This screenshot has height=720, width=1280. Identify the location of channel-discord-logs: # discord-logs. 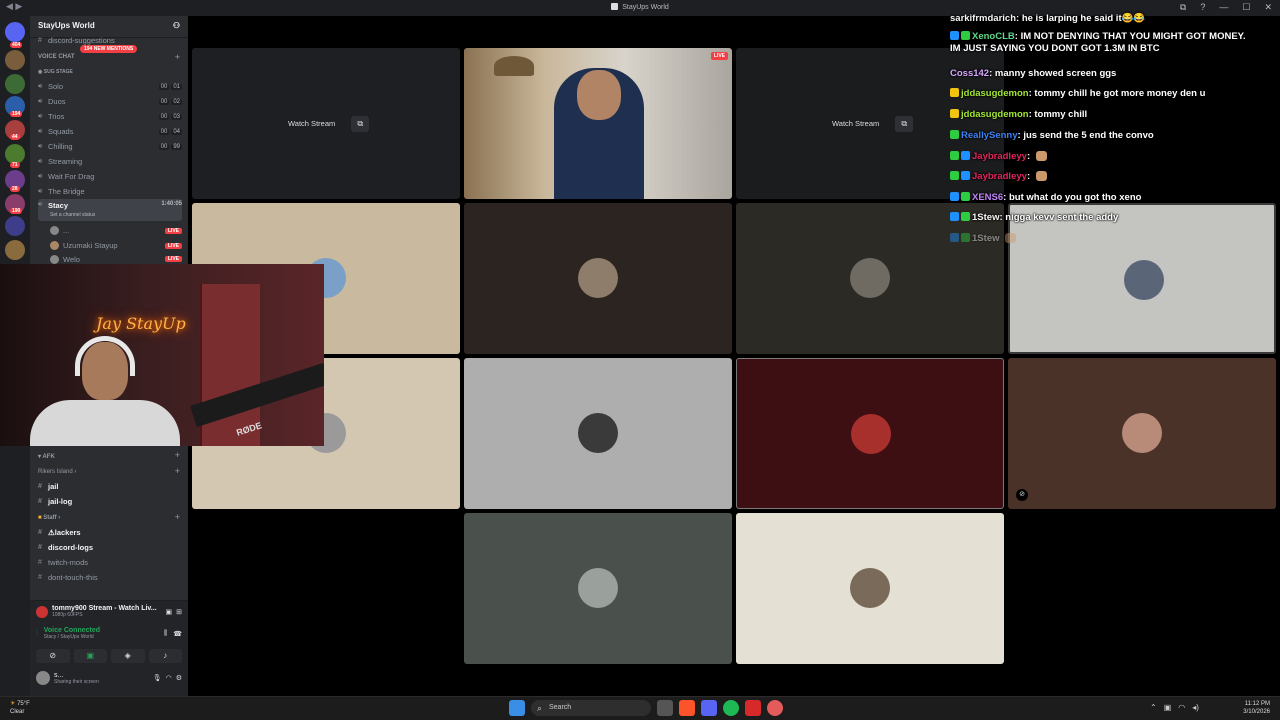
(110, 547).